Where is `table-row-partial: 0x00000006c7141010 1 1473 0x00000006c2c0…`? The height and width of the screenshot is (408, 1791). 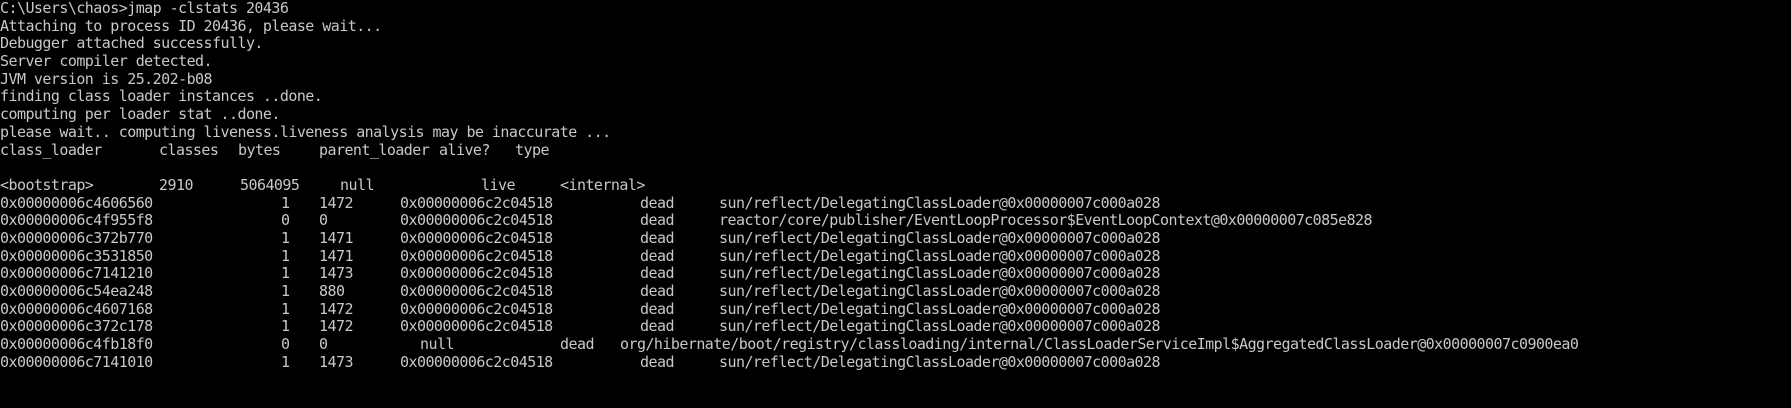
table-row-partial: 0x00000006c7141010 1 1473 0x00000006c2c0… is located at coordinates (895, 362).